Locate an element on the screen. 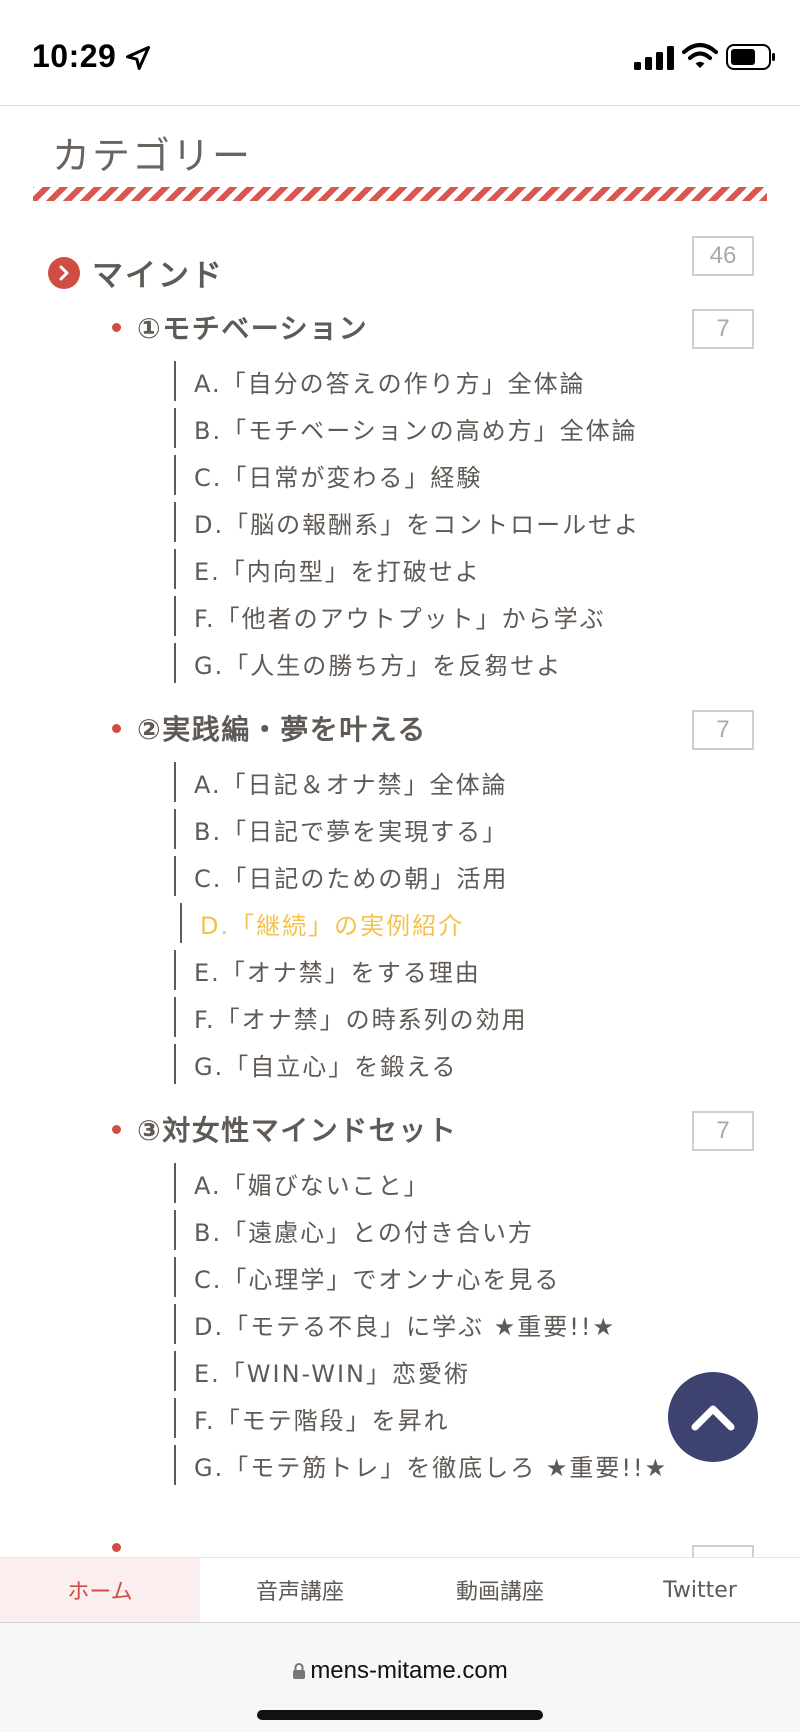 The width and height of the screenshot is (800, 1732). category-link: C.「心理学」でオンナ心を見る is located at coordinates (367, 1277).